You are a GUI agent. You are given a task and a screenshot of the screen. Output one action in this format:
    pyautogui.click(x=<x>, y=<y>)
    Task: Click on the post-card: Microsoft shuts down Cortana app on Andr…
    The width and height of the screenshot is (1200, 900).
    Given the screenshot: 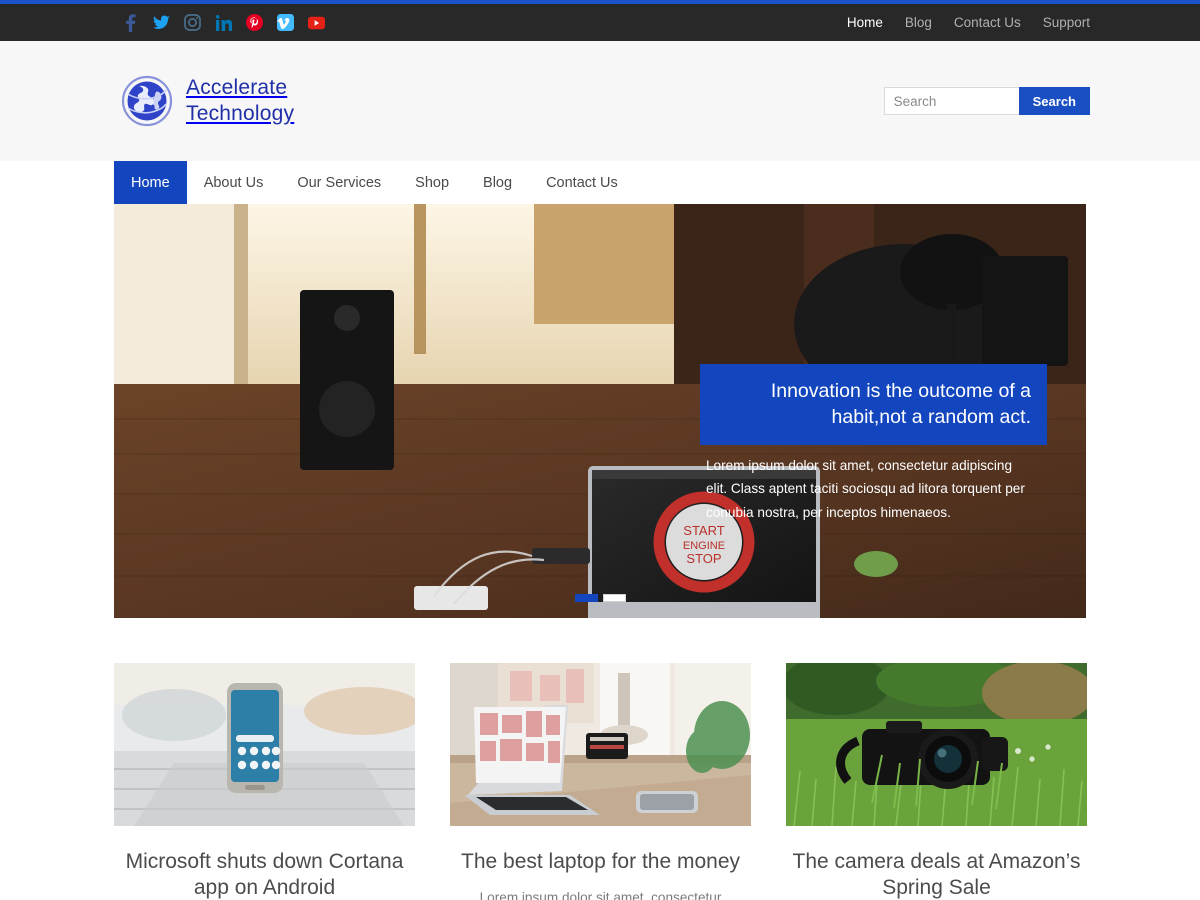 What is the action you would take?
    pyautogui.click(x=264, y=781)
    